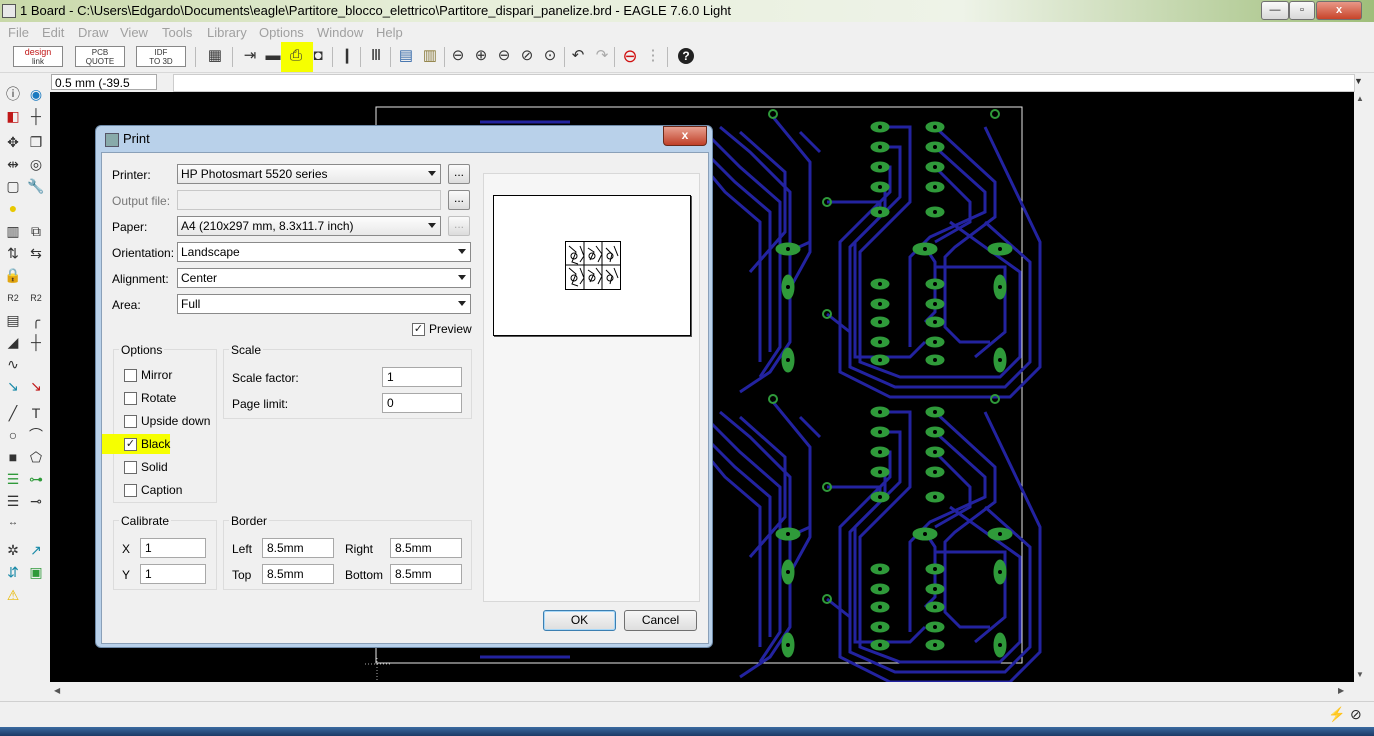 This screenshot has height=736, width=1374. Describe the element at coordinates (298, 574) in the screenshot. I see `border-top-input: 8.5mm` at that location.